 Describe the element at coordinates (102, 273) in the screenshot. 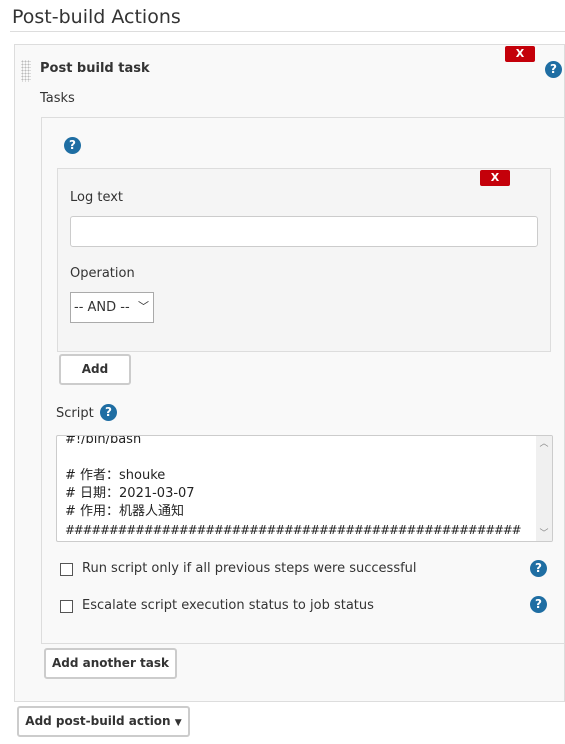

I see `operation-label: Operation` at that location.